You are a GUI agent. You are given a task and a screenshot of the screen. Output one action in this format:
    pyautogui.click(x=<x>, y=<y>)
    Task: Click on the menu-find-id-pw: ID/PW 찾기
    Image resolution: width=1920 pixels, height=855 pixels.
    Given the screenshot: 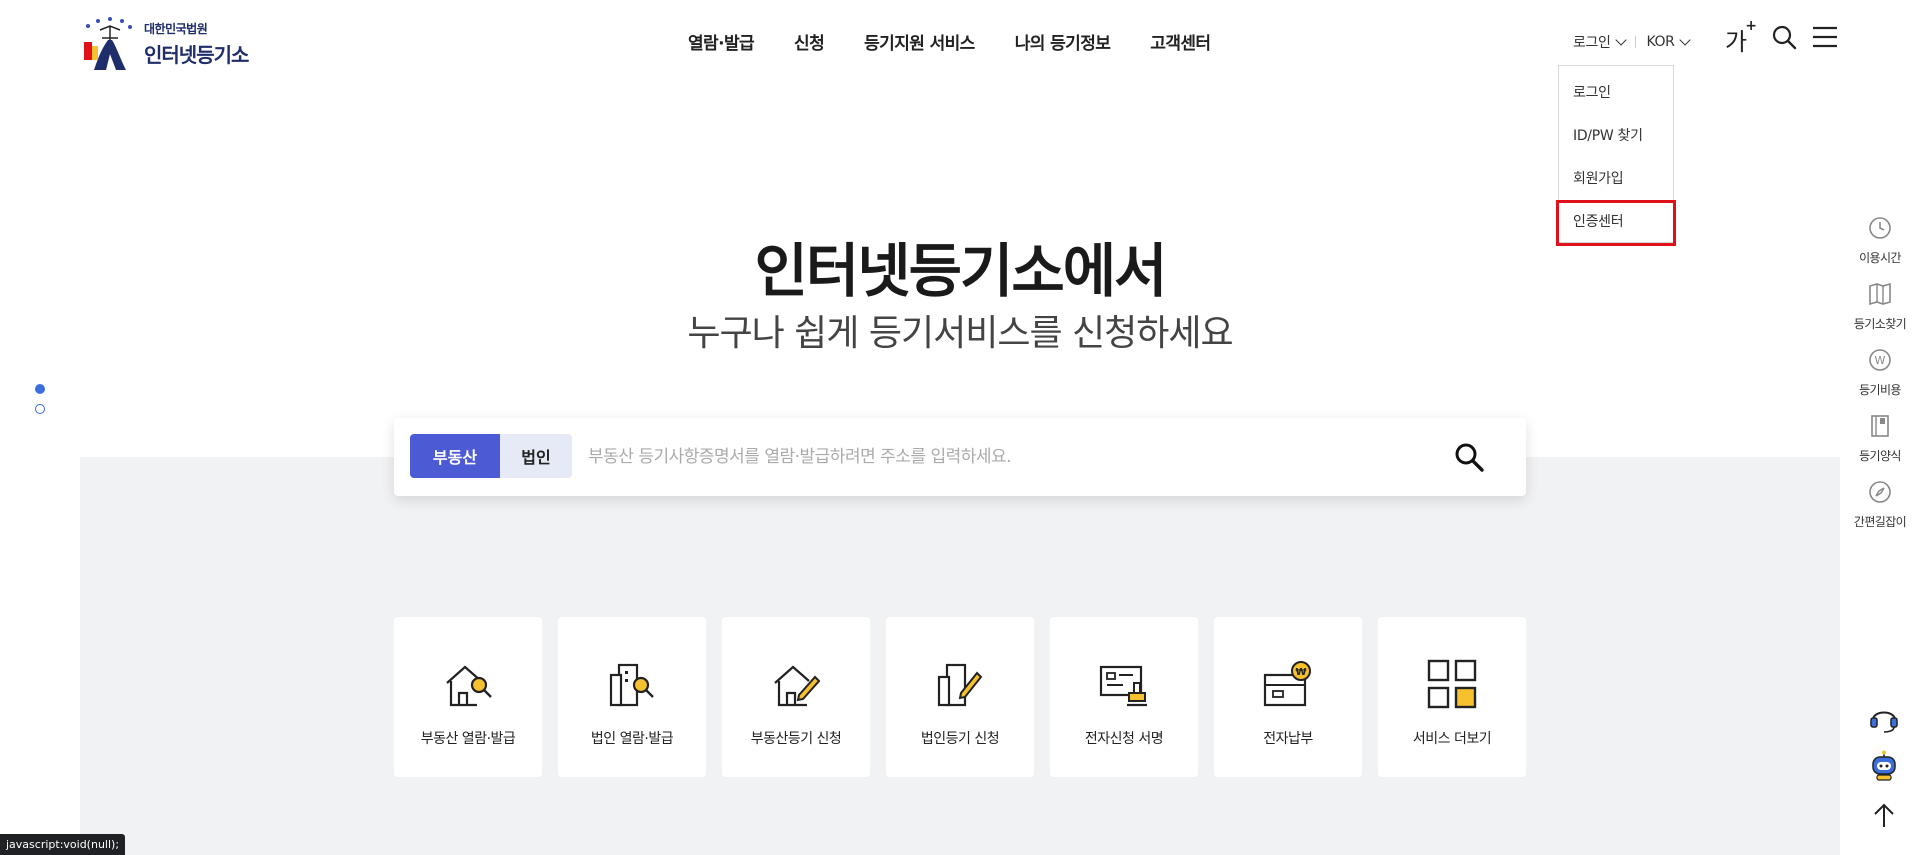 What is the action you would take?
    pyautogui.click(x=1608, y=135)
    